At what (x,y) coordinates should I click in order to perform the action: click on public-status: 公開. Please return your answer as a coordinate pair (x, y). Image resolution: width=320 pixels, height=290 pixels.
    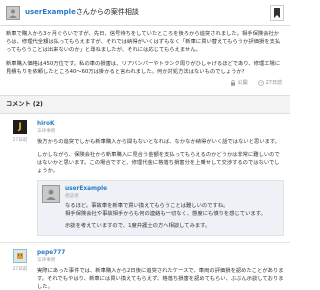
    Looking at the image, I should click on (239, 84).